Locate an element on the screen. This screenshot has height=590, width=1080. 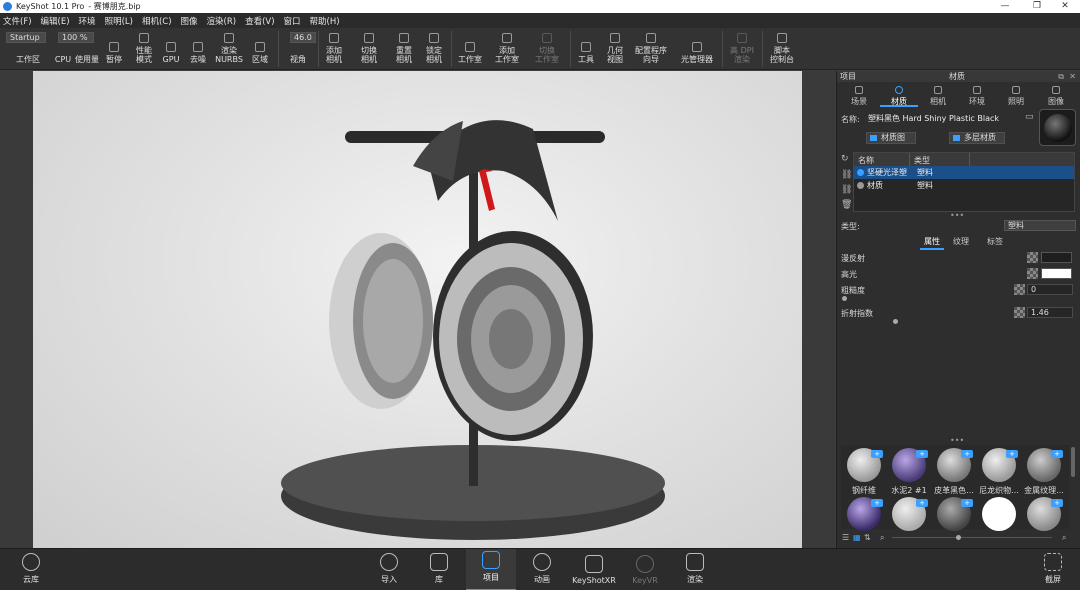
cloud-library-button: 云库 is located at coordinates (31, 569).